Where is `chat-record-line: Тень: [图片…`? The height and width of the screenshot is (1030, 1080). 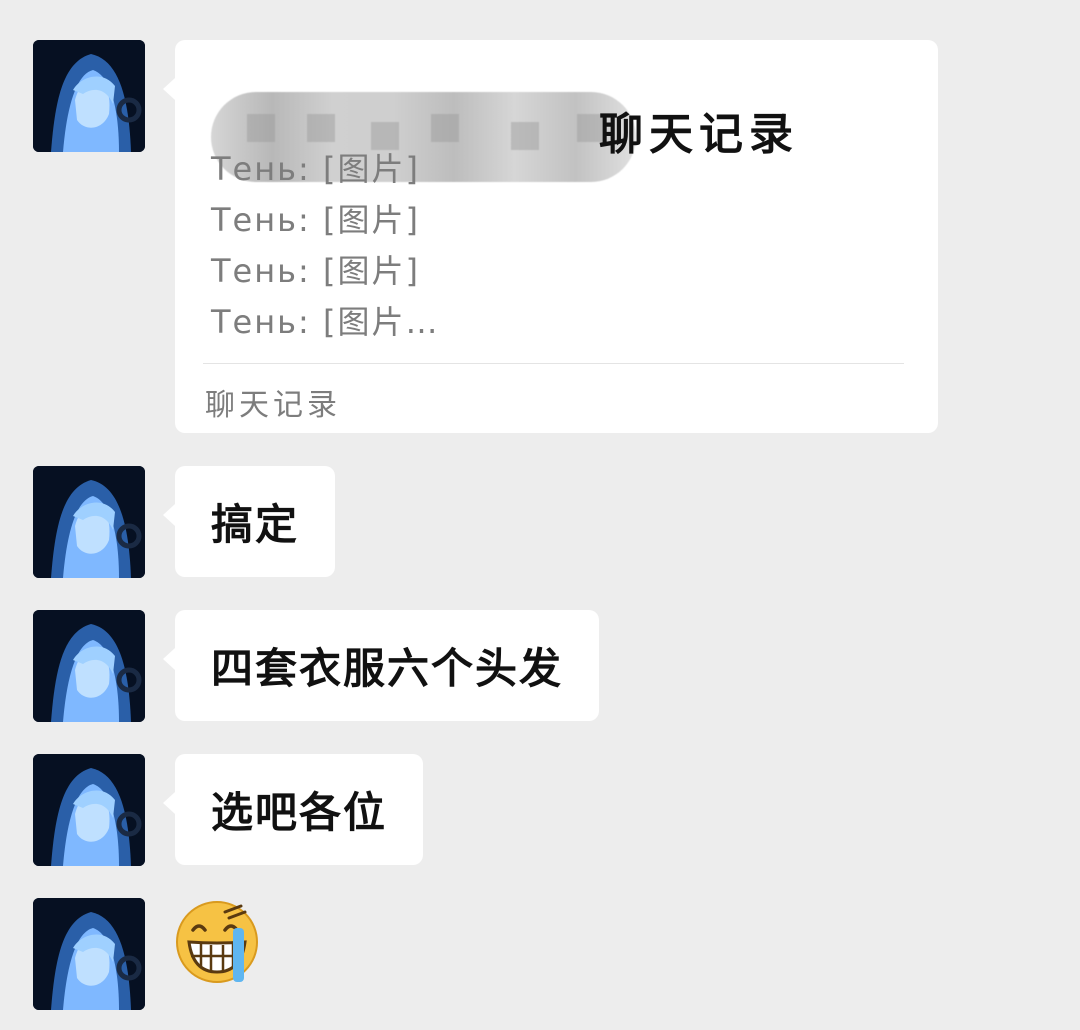
chat-record-line: Тень: [图片… is located at coordinates (325, 322).